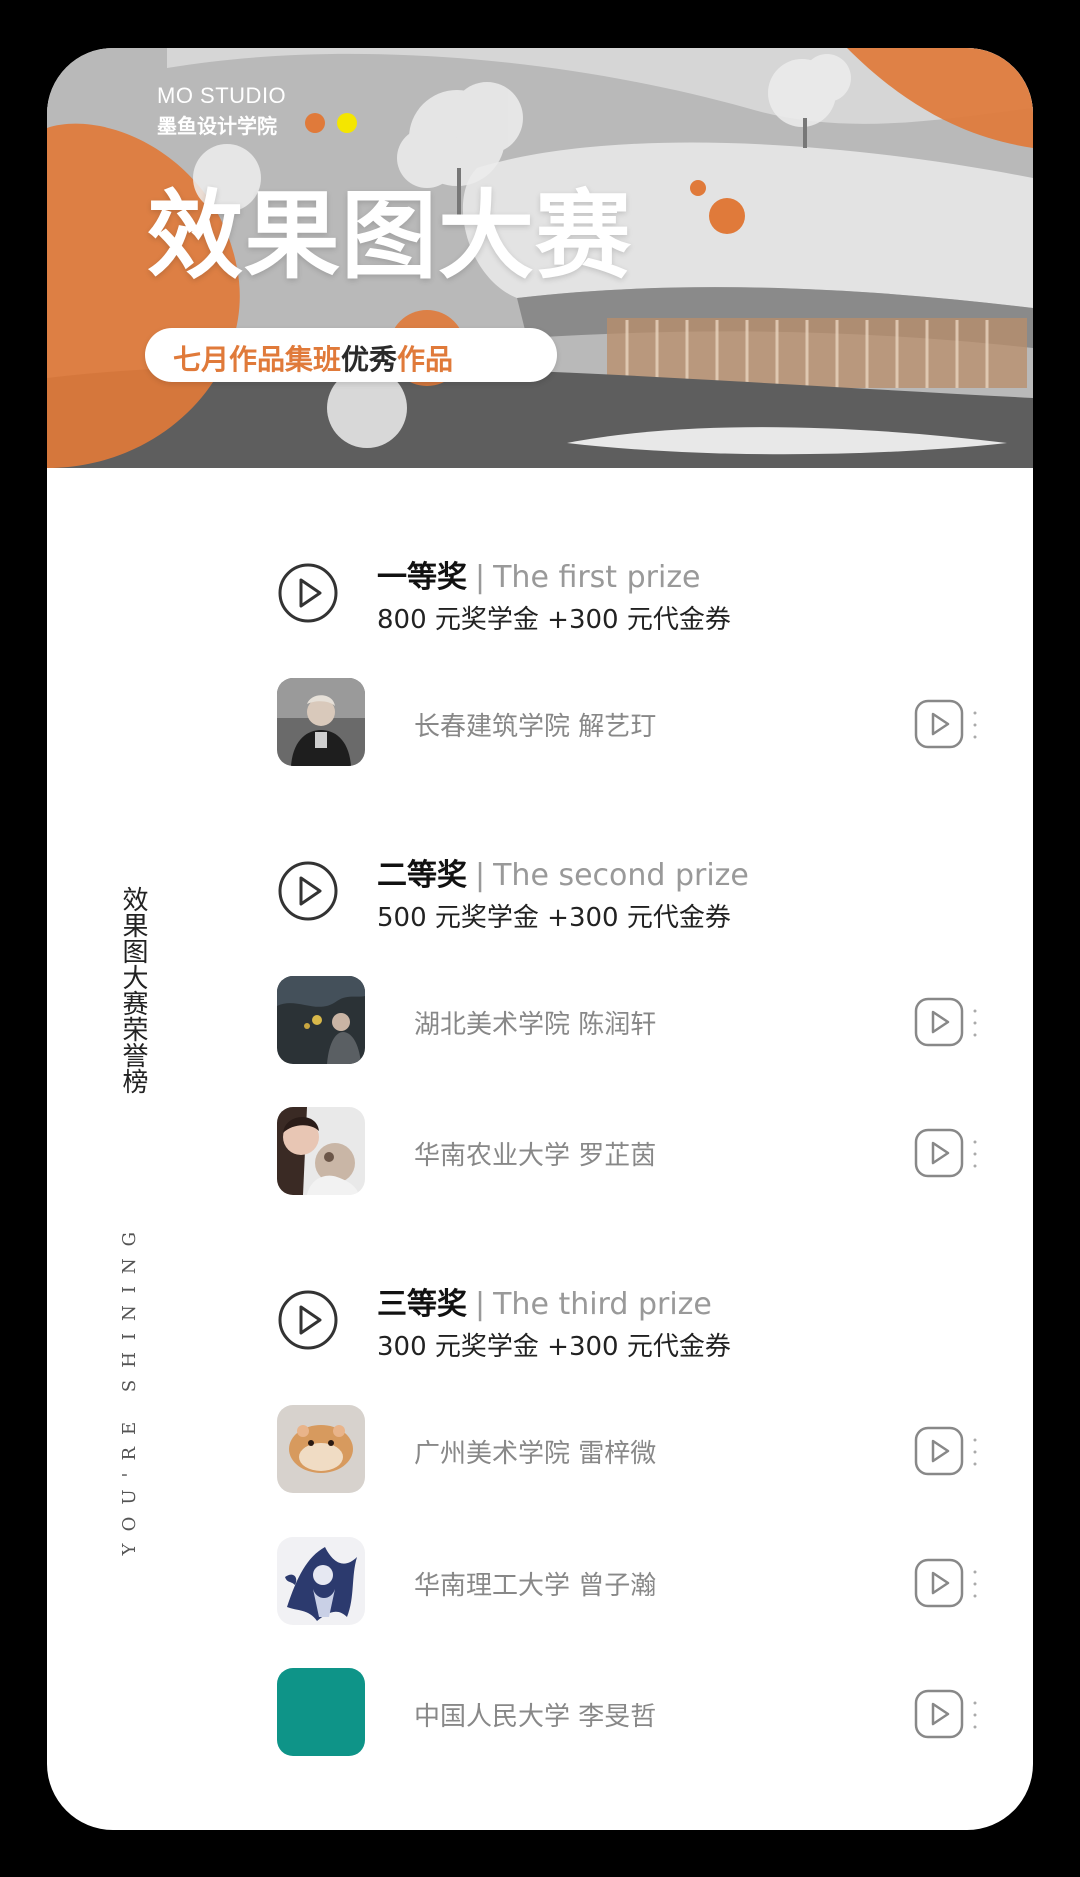 This screenshot has height=1877, width=1080. What do you see at coordinates (422, 1304) in the screenshot?
I see `prize-title-cn: 三等奖` at bounding box center [422, 1304].